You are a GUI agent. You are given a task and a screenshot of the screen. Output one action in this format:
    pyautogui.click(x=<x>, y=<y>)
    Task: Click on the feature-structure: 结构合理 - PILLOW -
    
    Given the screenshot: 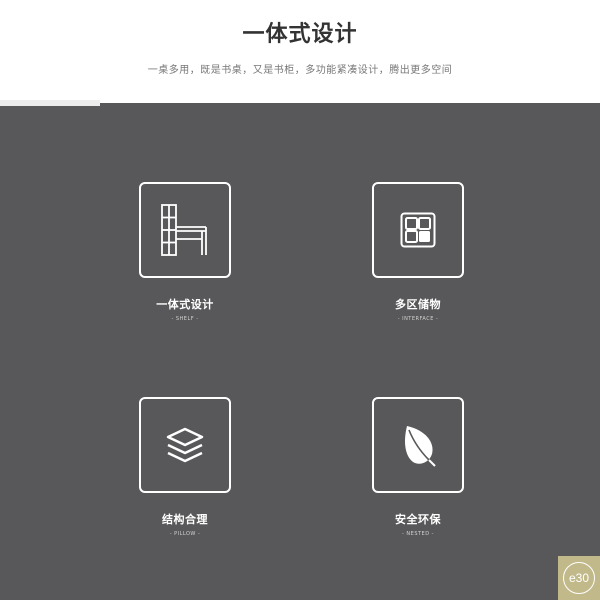 What is the action you would take?
    pyautogui.click(x=185, y=467)
    